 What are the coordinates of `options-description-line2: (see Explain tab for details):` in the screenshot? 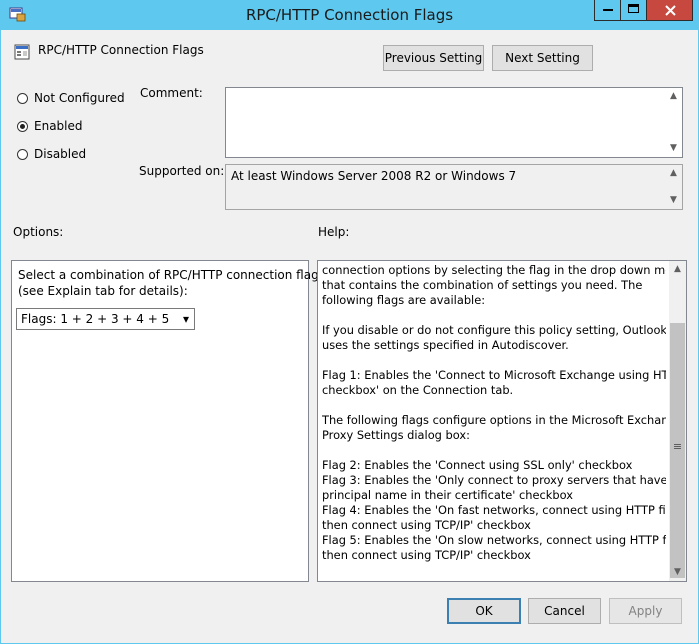 It's located at (103, 291).